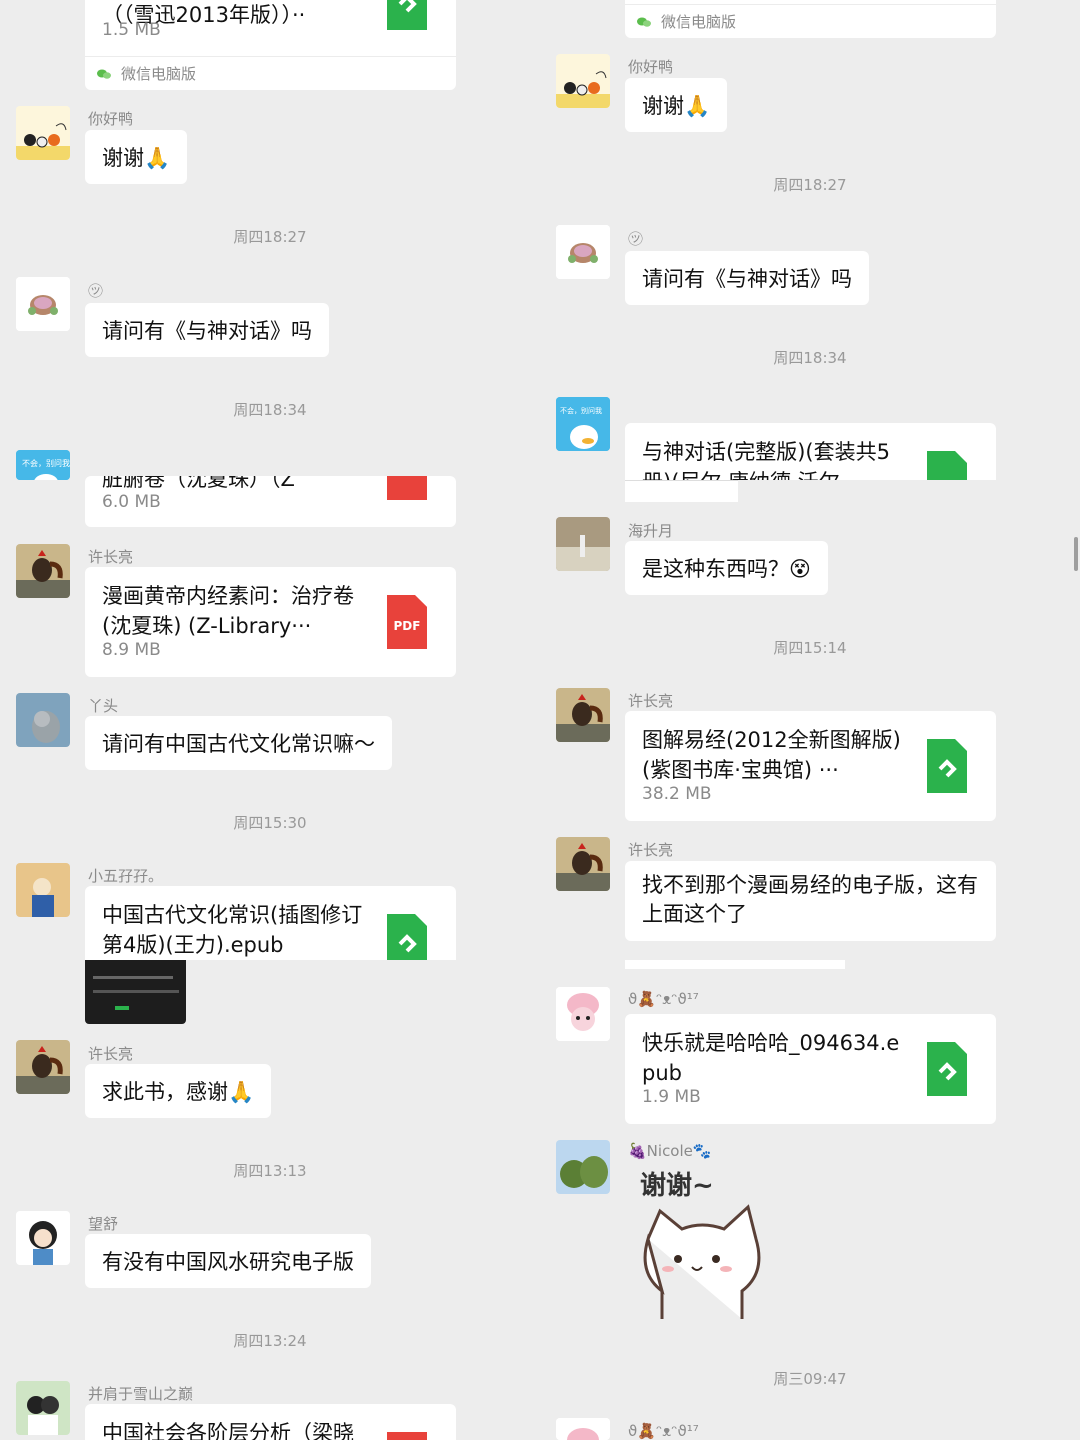 The height and width of the screenshot is (1440, 1080). I want to click on sender-name: 海升月, so click(651, 531).